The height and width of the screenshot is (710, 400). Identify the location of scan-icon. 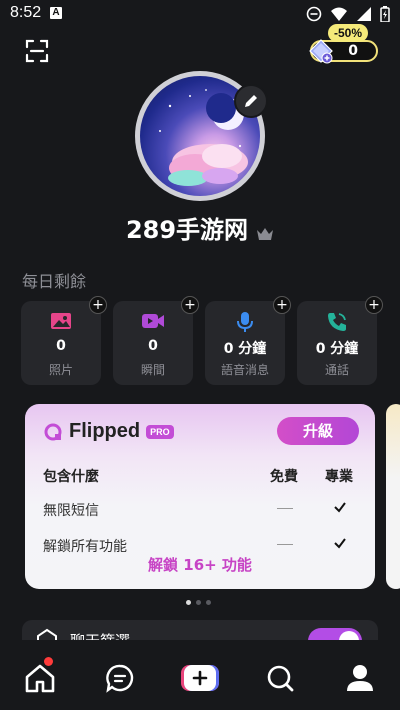
(37, 51).